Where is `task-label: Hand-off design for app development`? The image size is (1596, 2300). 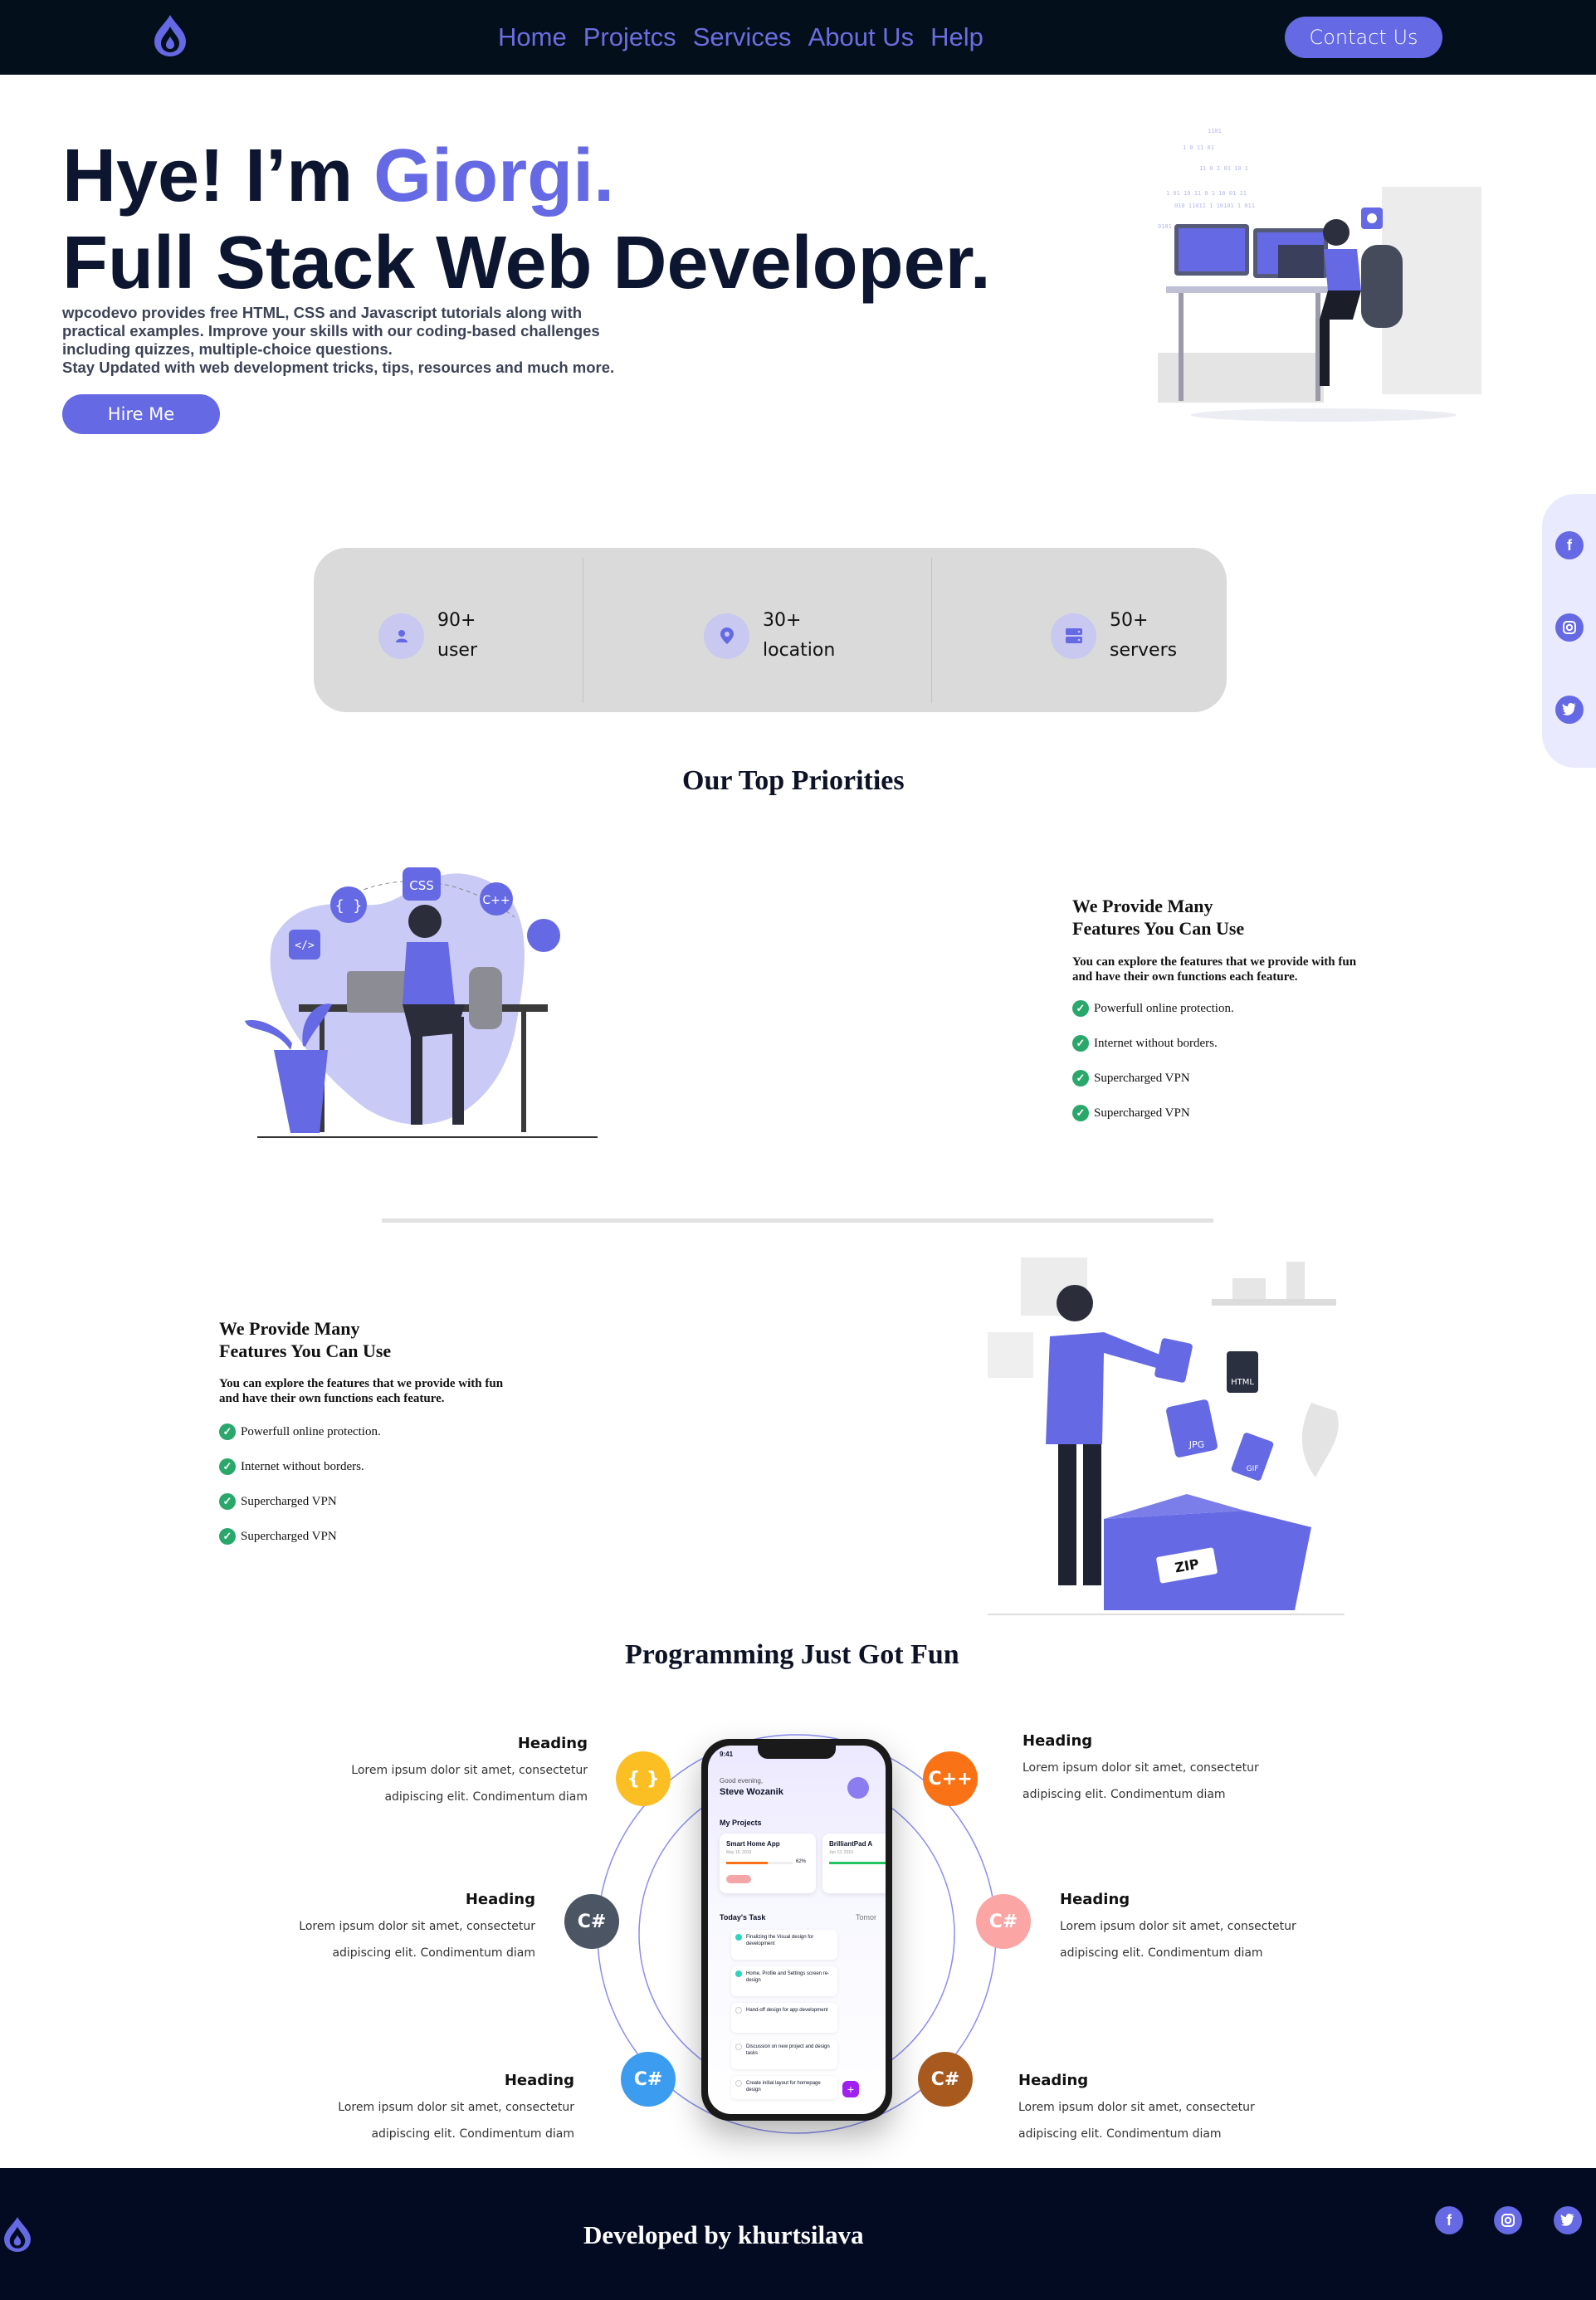 task-label: Hand-off design for app development is located at coordinates (787, 2010).